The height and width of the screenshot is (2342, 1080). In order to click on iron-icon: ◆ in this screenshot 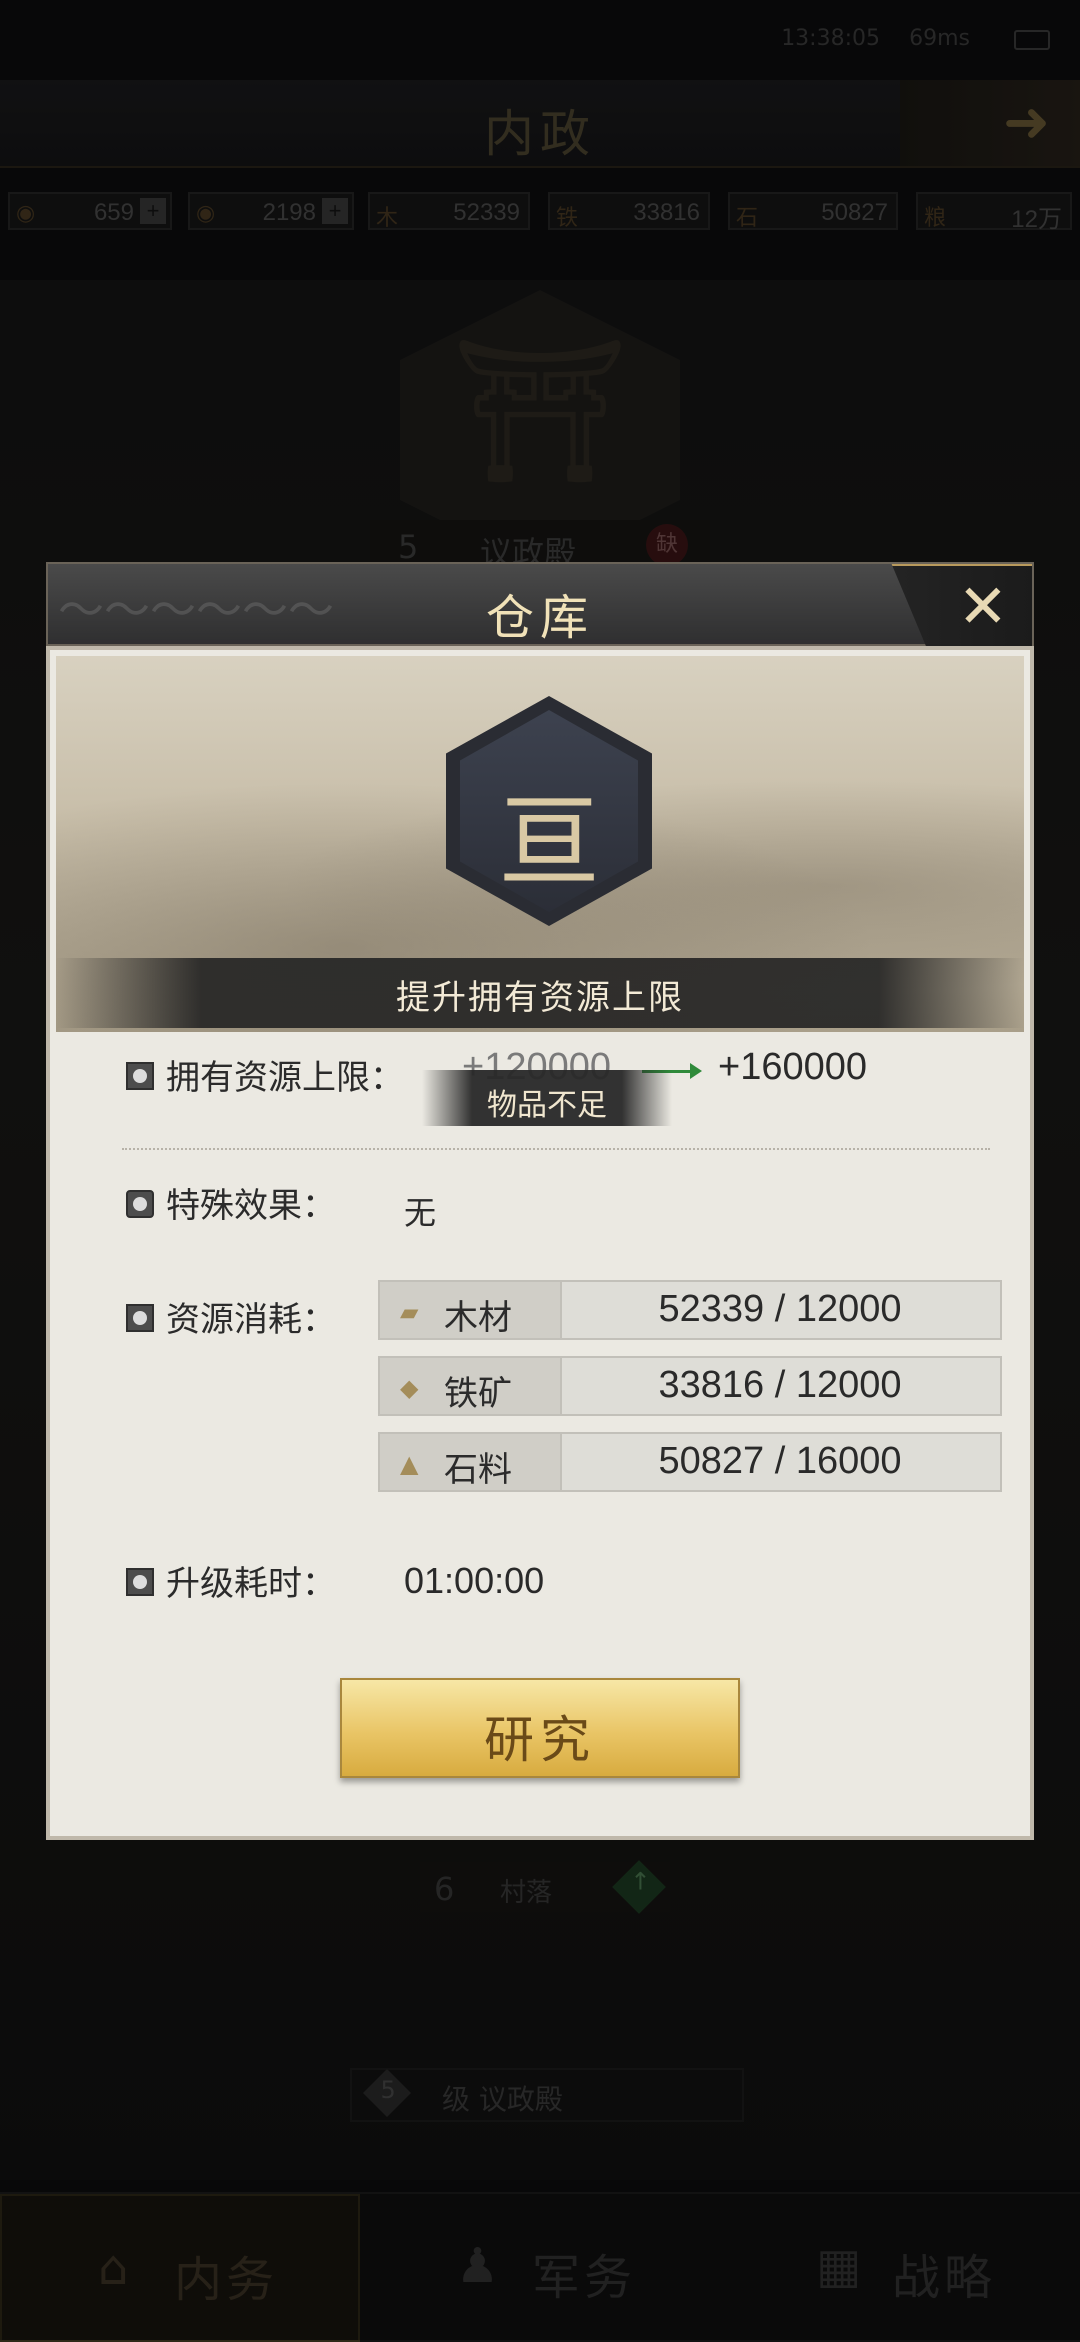, I will do `click(409, 1388)`.